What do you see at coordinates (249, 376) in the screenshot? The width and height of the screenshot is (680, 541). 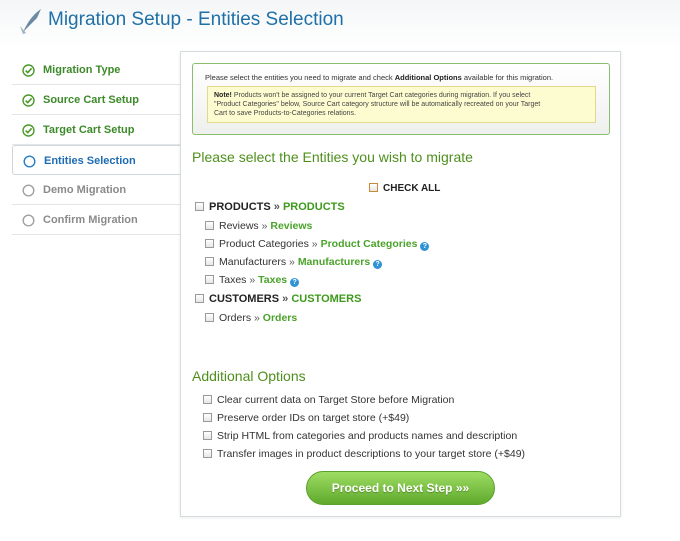 I see `additional-options-title: Additional Options` at bounding box center [249, 376].